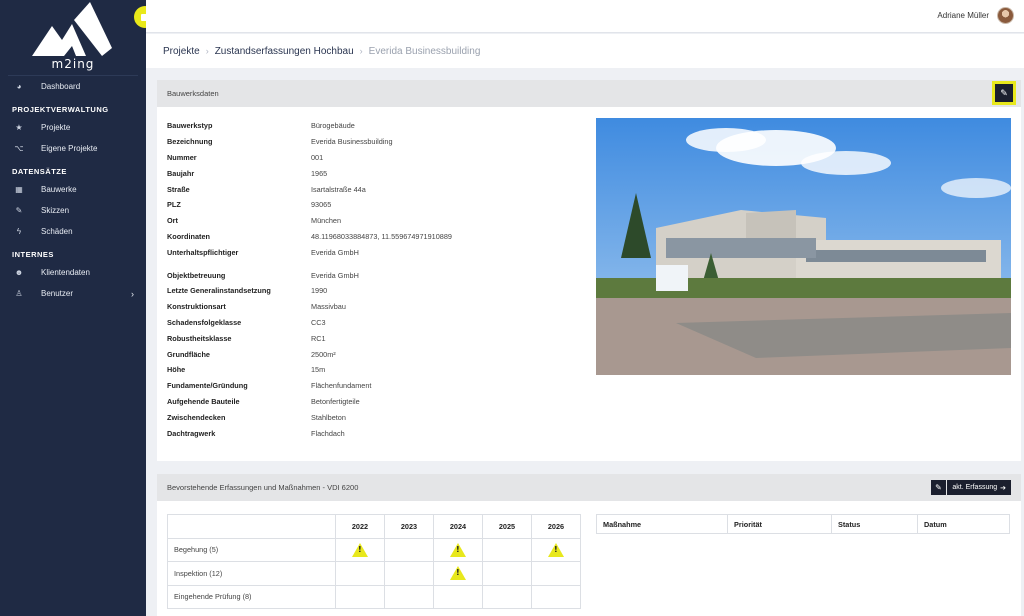  I want to click on measures-header: Maßnahme, so click(662, 524).